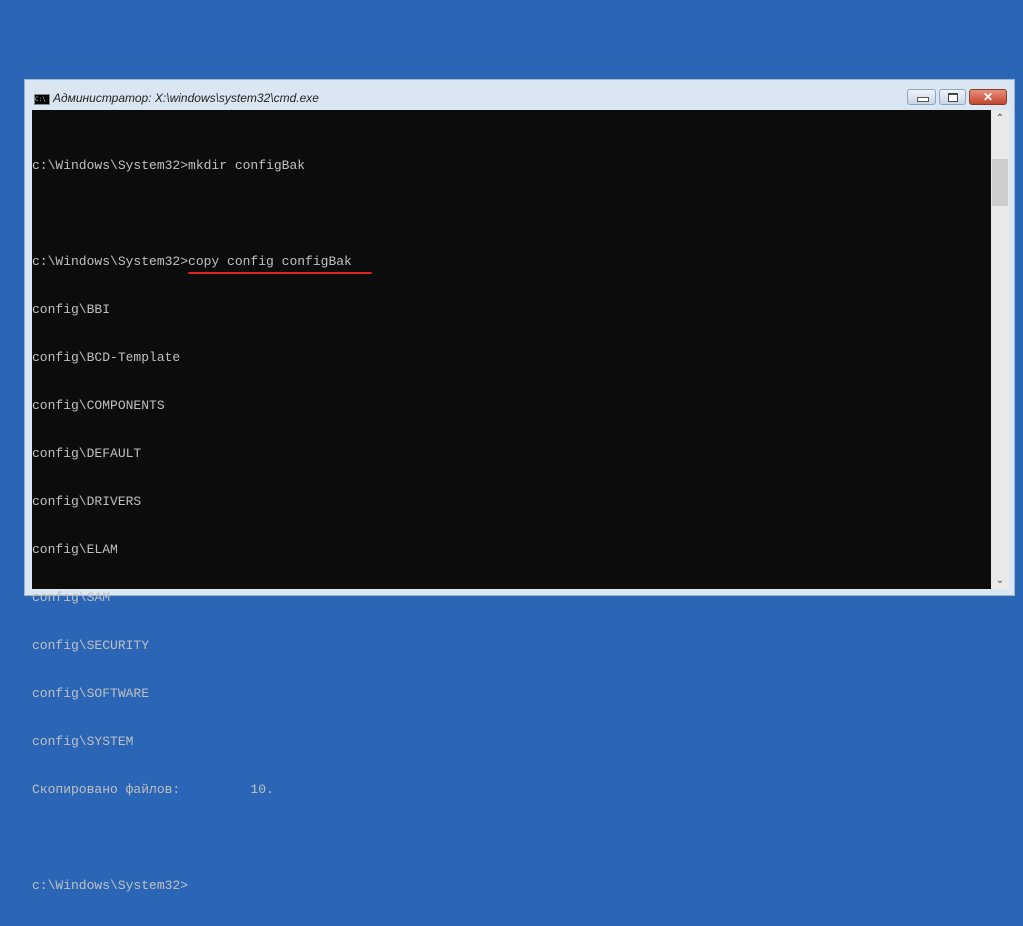 This screenshot has height=926, width=1023. I want to click on console-line: Скопировано файлов: 10., so click(153, 789).